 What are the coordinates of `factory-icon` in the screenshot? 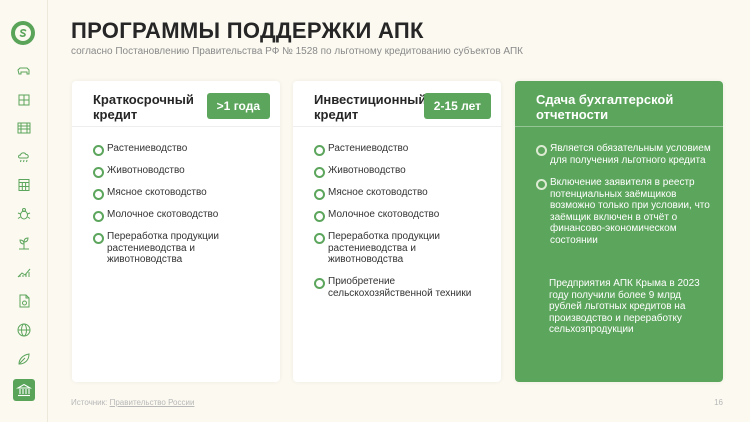 It's located at (24, 100).